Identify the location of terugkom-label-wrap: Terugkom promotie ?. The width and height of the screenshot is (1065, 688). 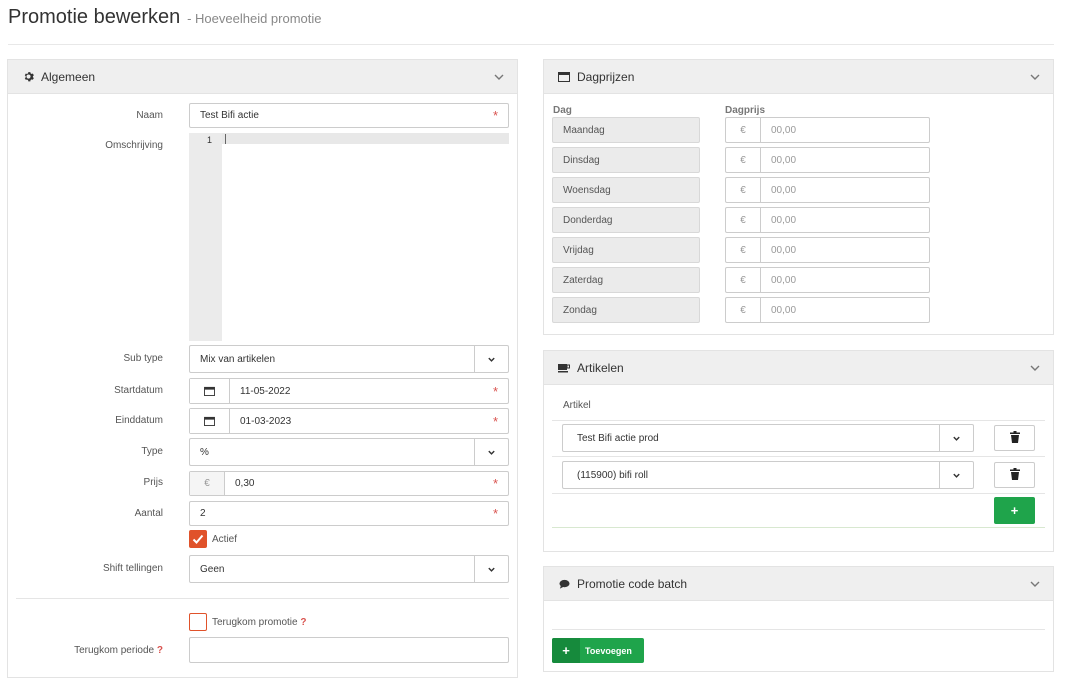
(259, 622).